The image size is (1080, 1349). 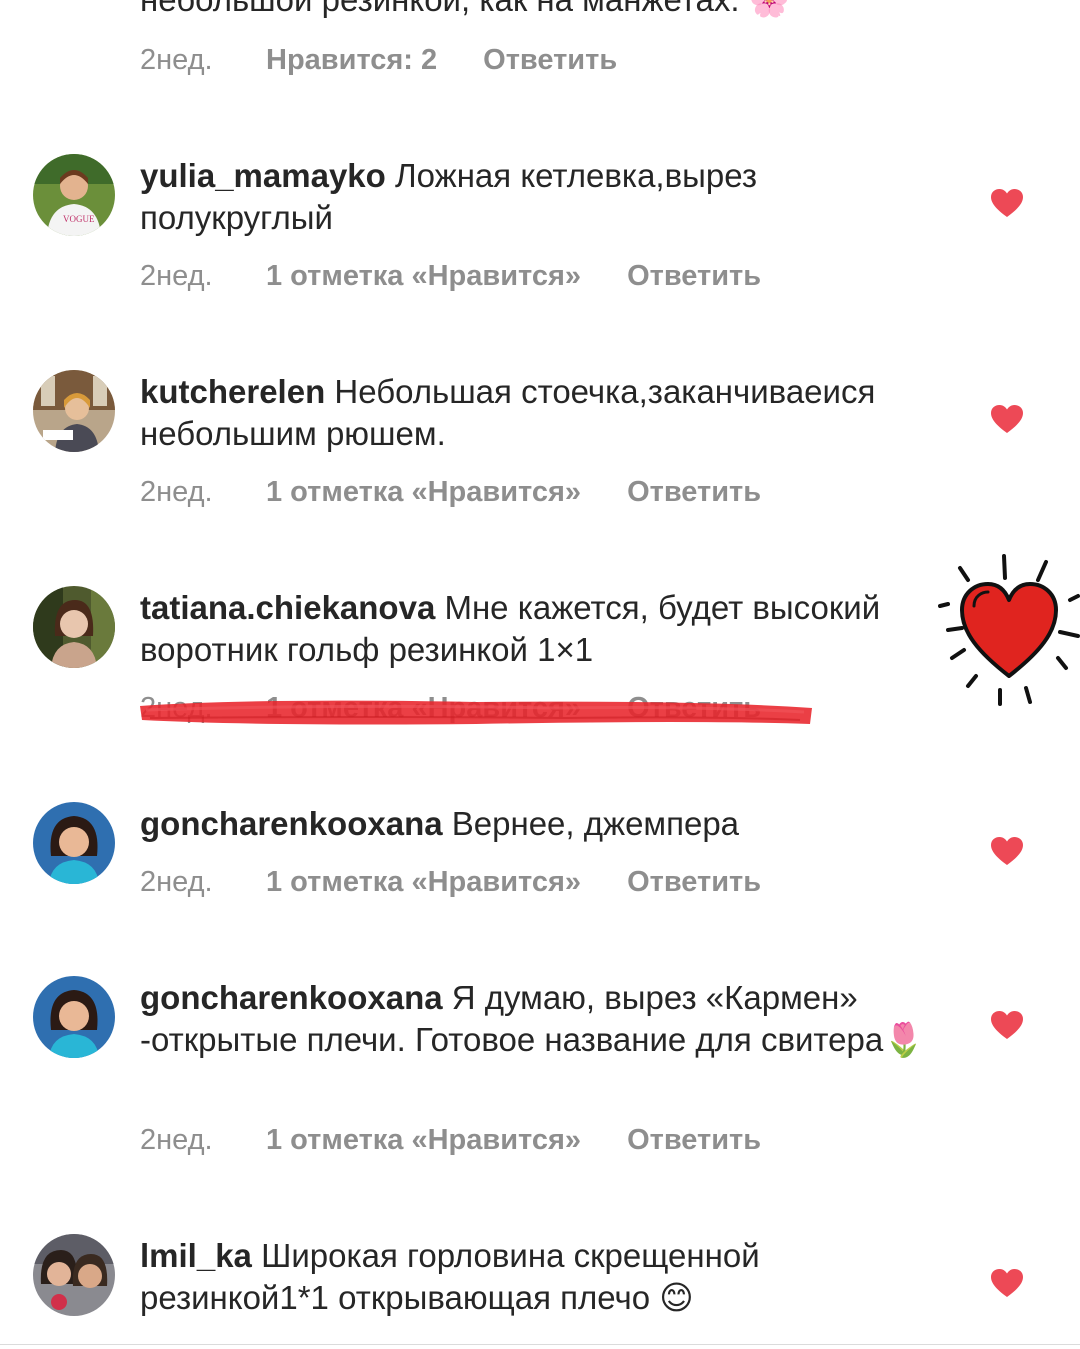 What do you see at coordinates (904, 1039) in the screenshot?
I see `tulip-emoji-icon: 🌷` at bounding box center [904, 1039].